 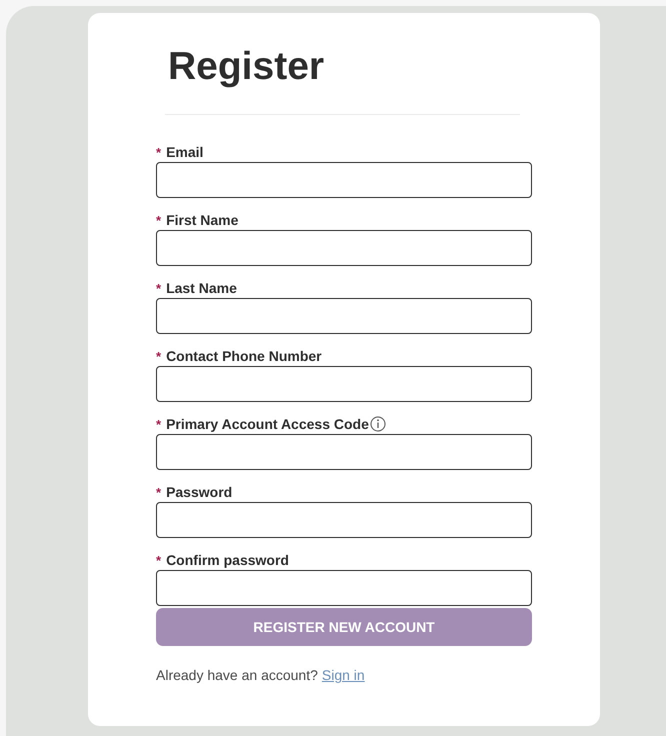 What do you see at coordinates (202, 220) in the screenshot?
I see `field-label: First Name` at bounding box center [202, 220].